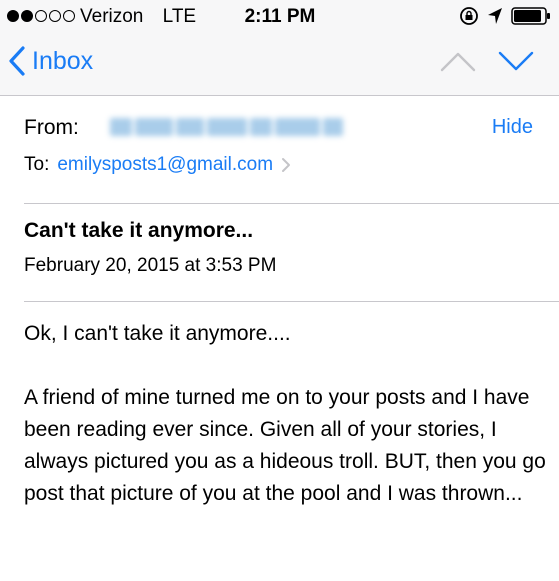 This screenshot has width=559, height=581. Describe the element at coordinates (230, 127) in the screenshot. I see `redacted-sender` at that location.